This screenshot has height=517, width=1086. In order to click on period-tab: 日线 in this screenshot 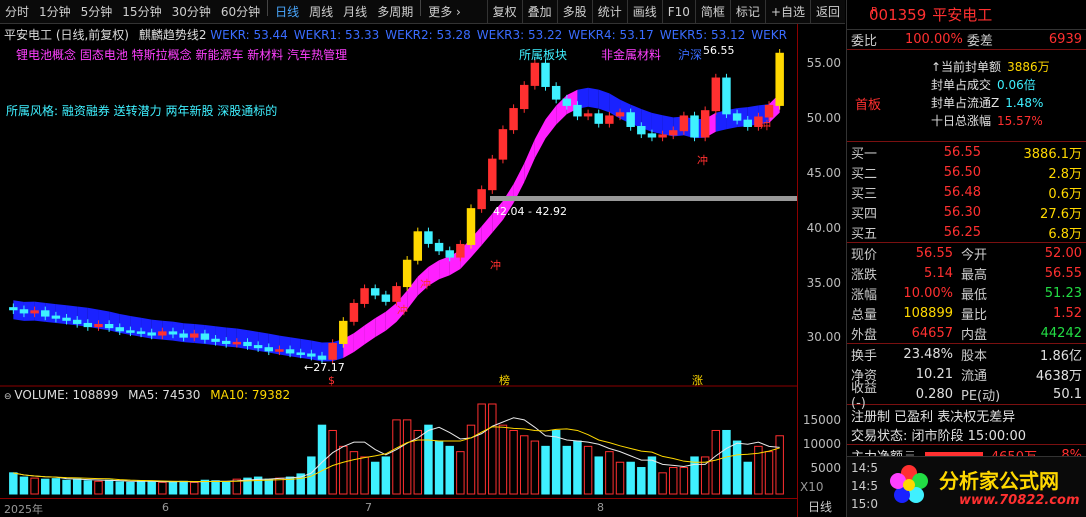, I will do `click(287, 12)`.